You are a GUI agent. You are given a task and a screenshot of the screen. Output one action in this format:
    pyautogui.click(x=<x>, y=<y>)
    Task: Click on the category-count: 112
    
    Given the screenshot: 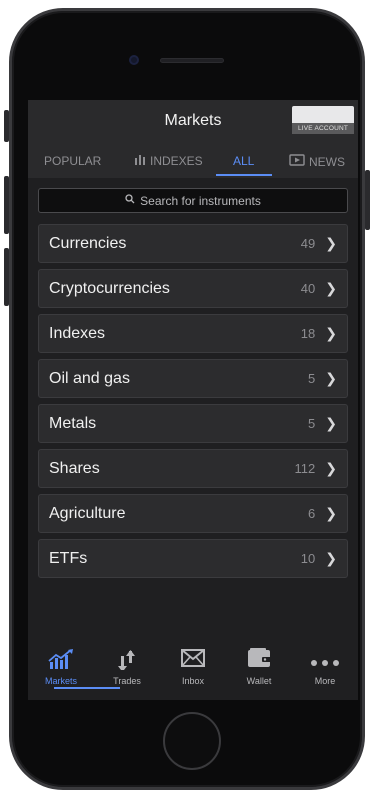 What is the action you would take?
    pyautogui.click(x=305, y=468)
    